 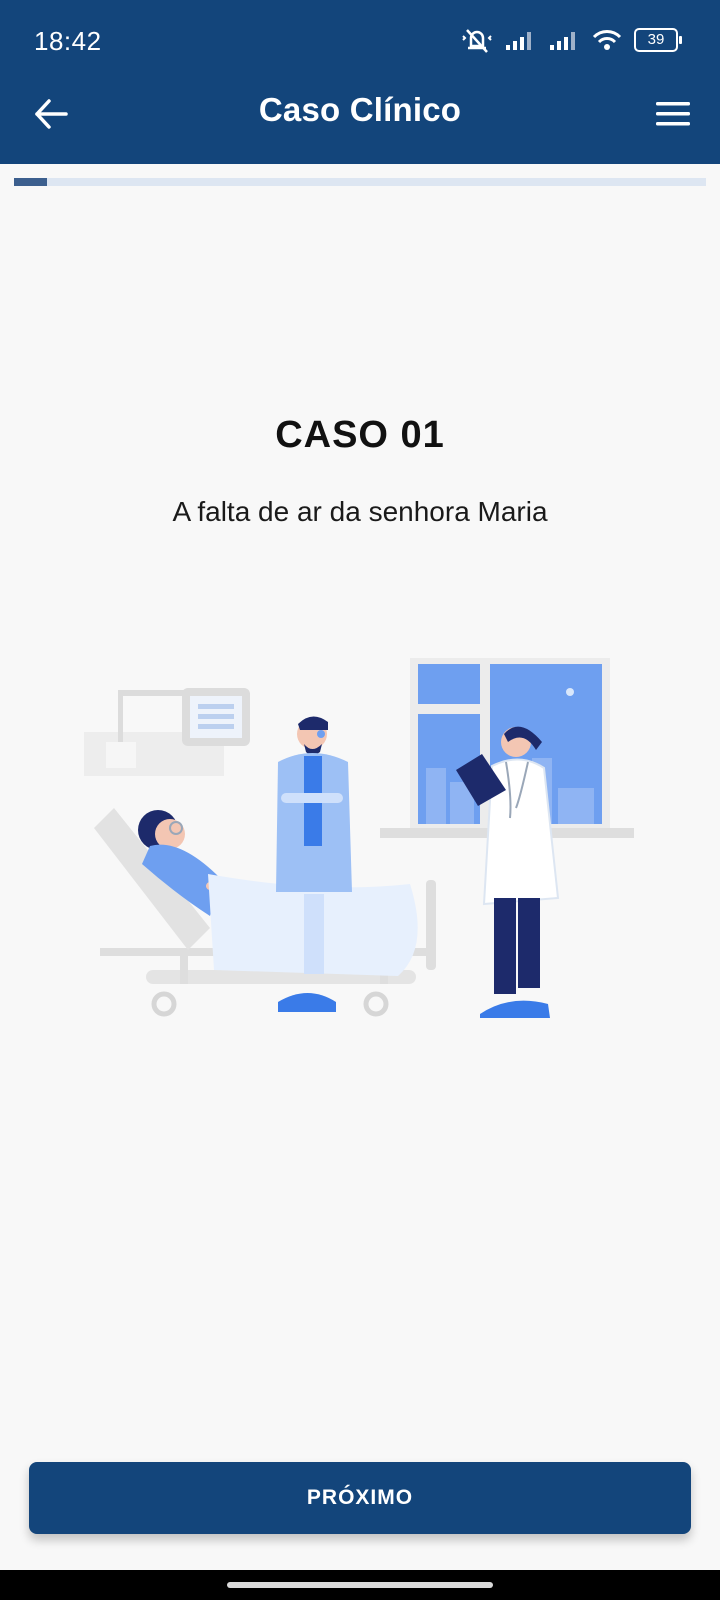 I want to click on system-nav-bar, so click(x=360, y=1585).